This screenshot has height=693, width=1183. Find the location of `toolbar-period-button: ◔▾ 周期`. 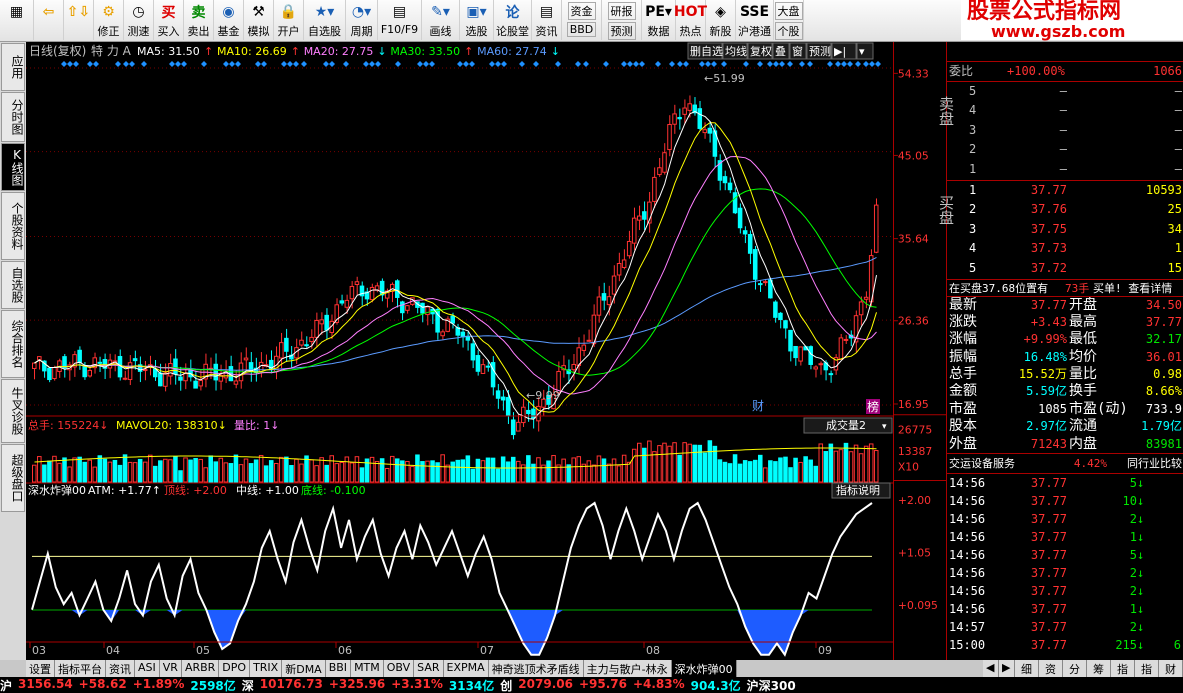

toolbar-period-button: ◔▾ 周期 is located at coordinates (362, 20).